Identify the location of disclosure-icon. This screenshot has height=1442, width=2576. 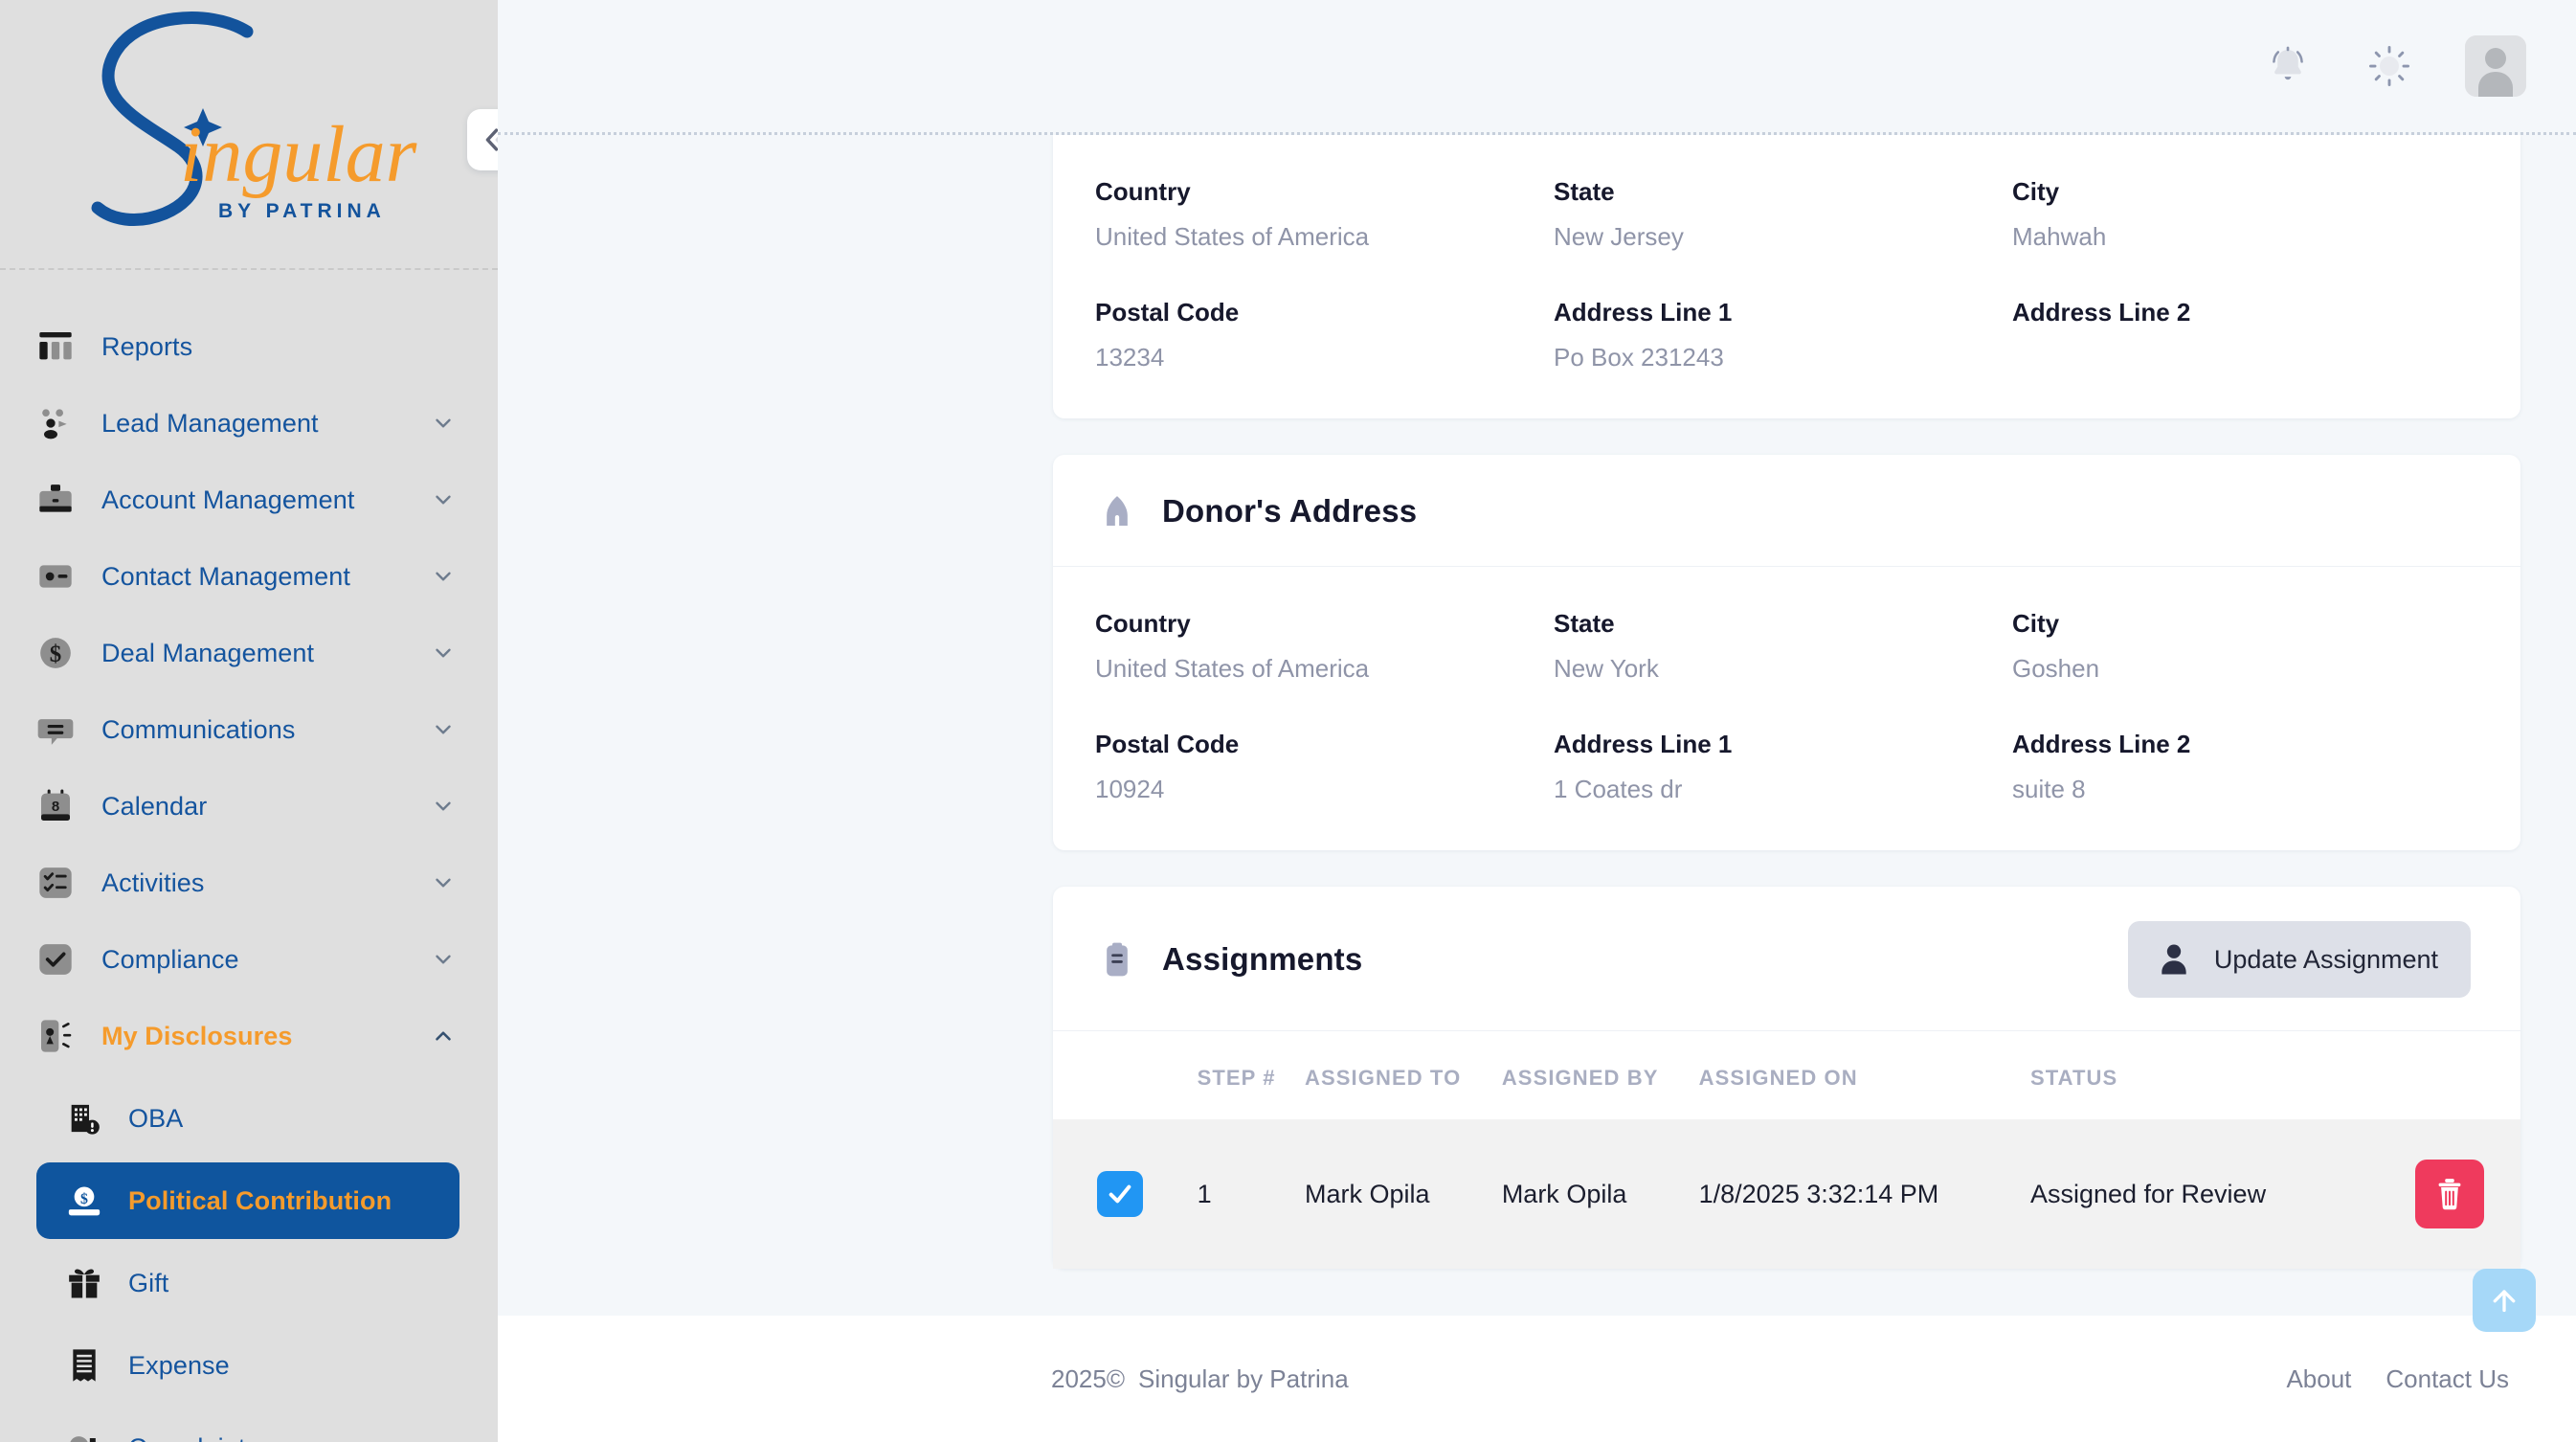
(56, 1036).